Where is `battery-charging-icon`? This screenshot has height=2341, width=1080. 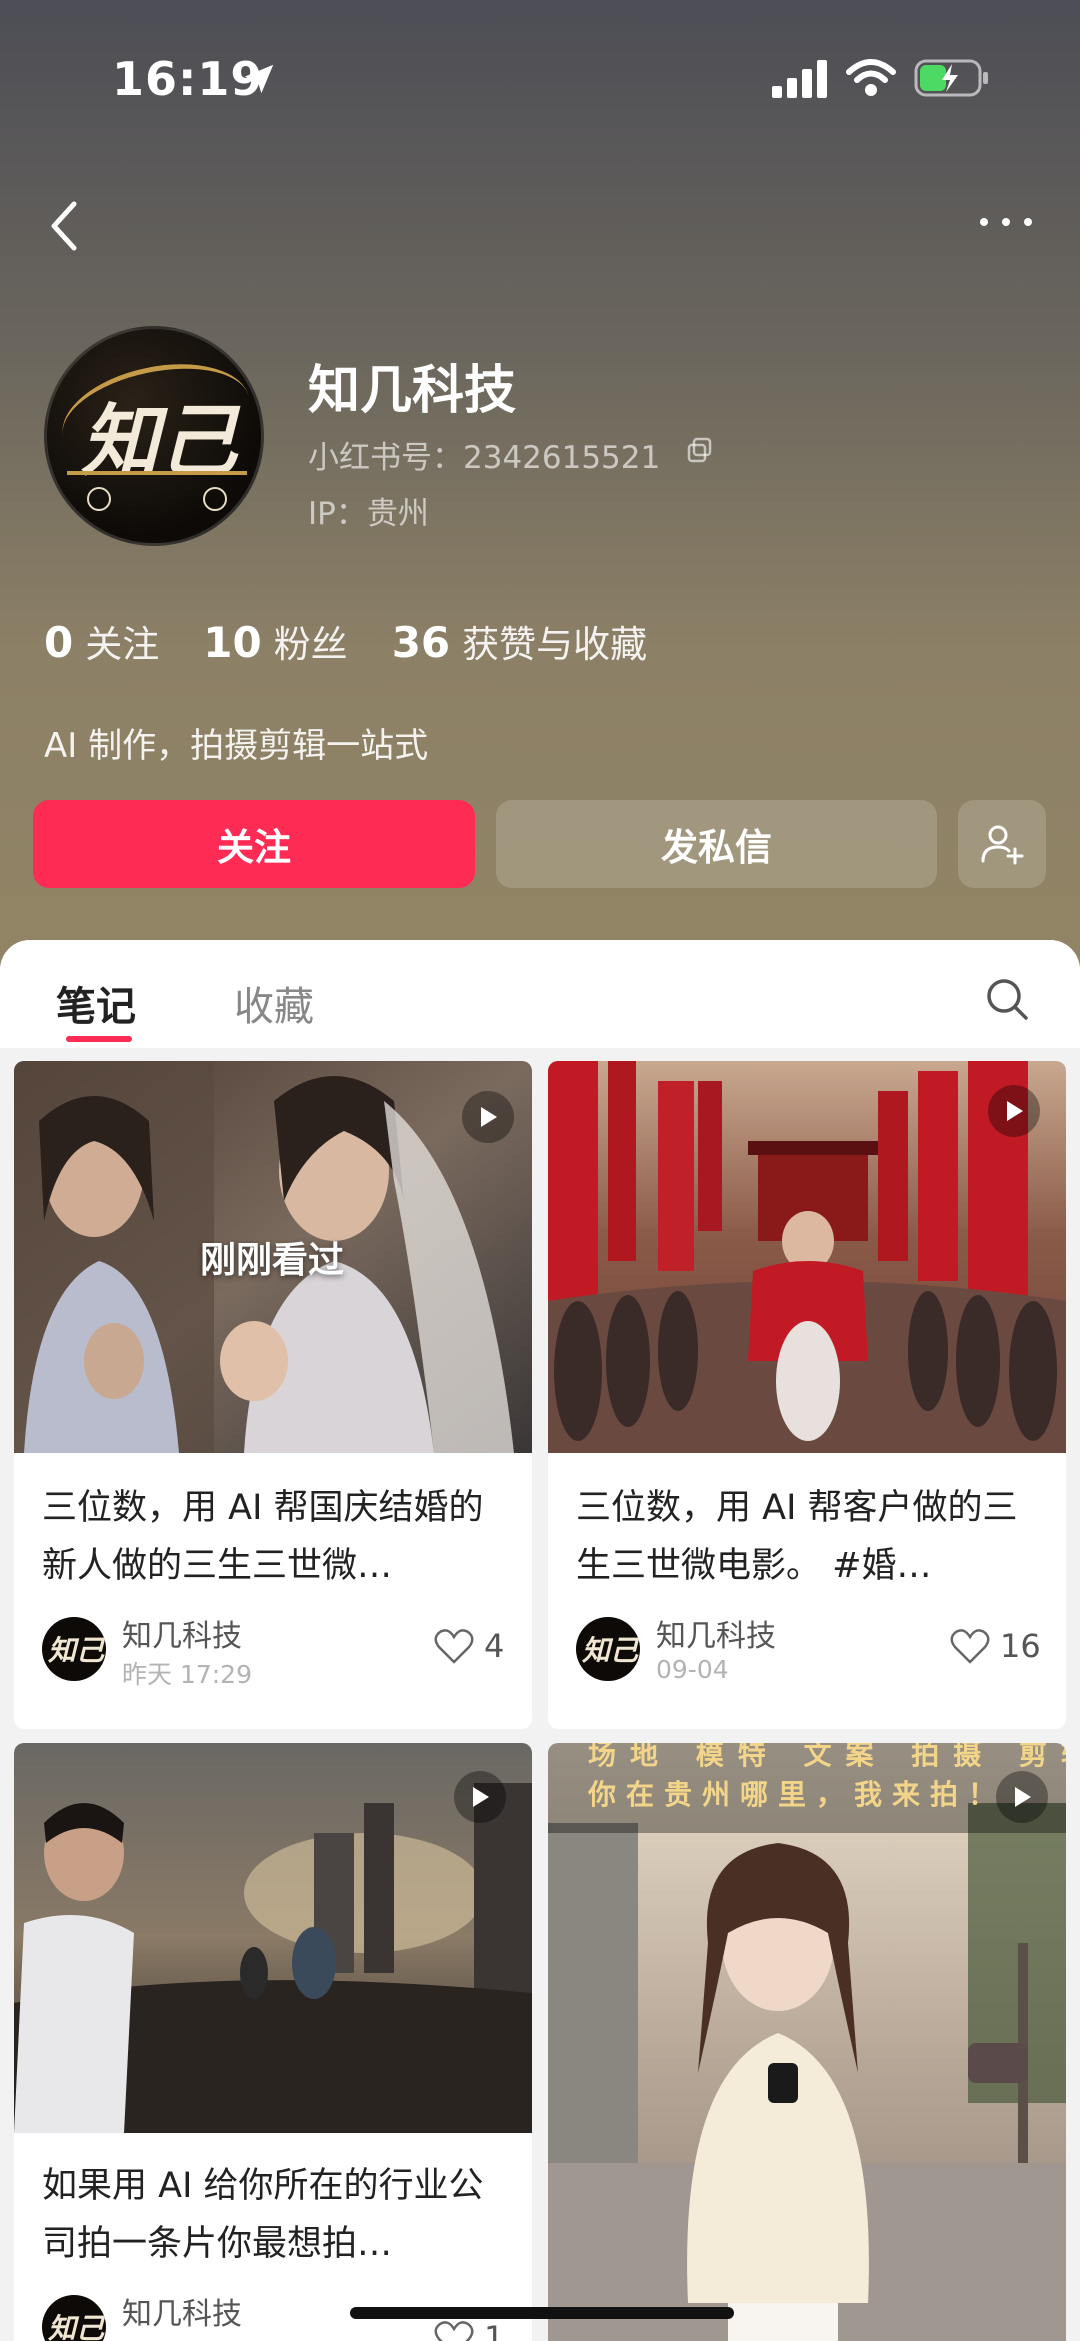 battery-charging-icon is located at coordinates (951, 78).